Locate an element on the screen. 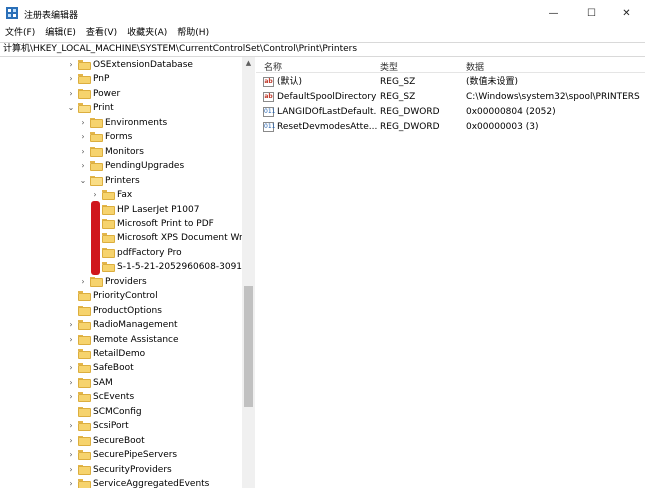 Image resolution: width=645 pixels, height=488 pixels. close-icon: ✕ is located at coordinates (626, 13).